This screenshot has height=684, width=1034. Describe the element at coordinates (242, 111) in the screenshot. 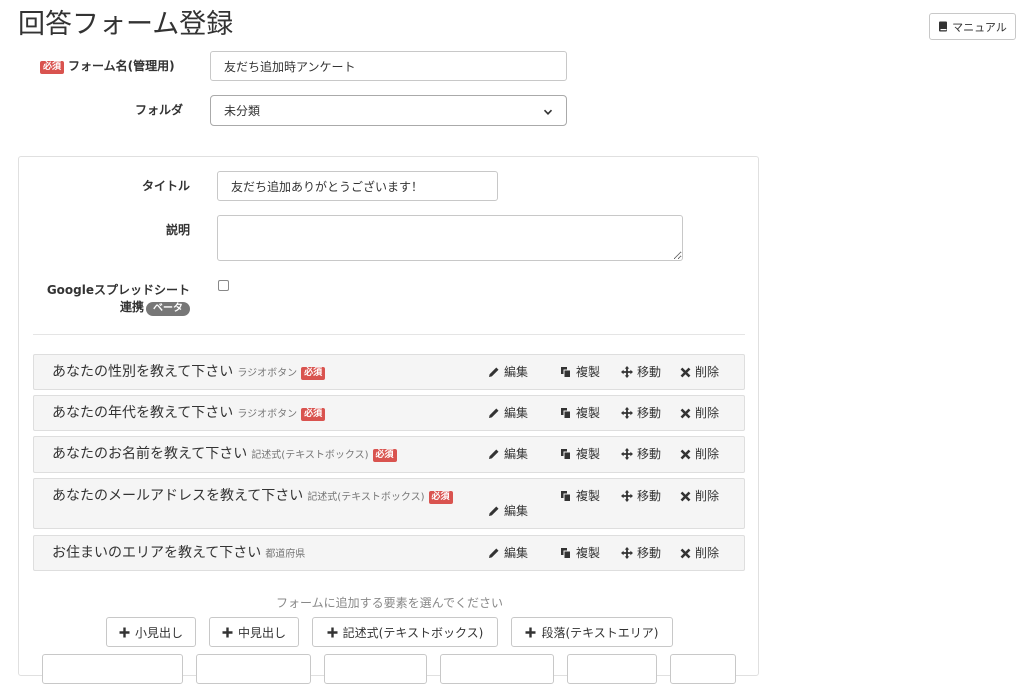

I see `folder-select-value: 未分類` at that location.